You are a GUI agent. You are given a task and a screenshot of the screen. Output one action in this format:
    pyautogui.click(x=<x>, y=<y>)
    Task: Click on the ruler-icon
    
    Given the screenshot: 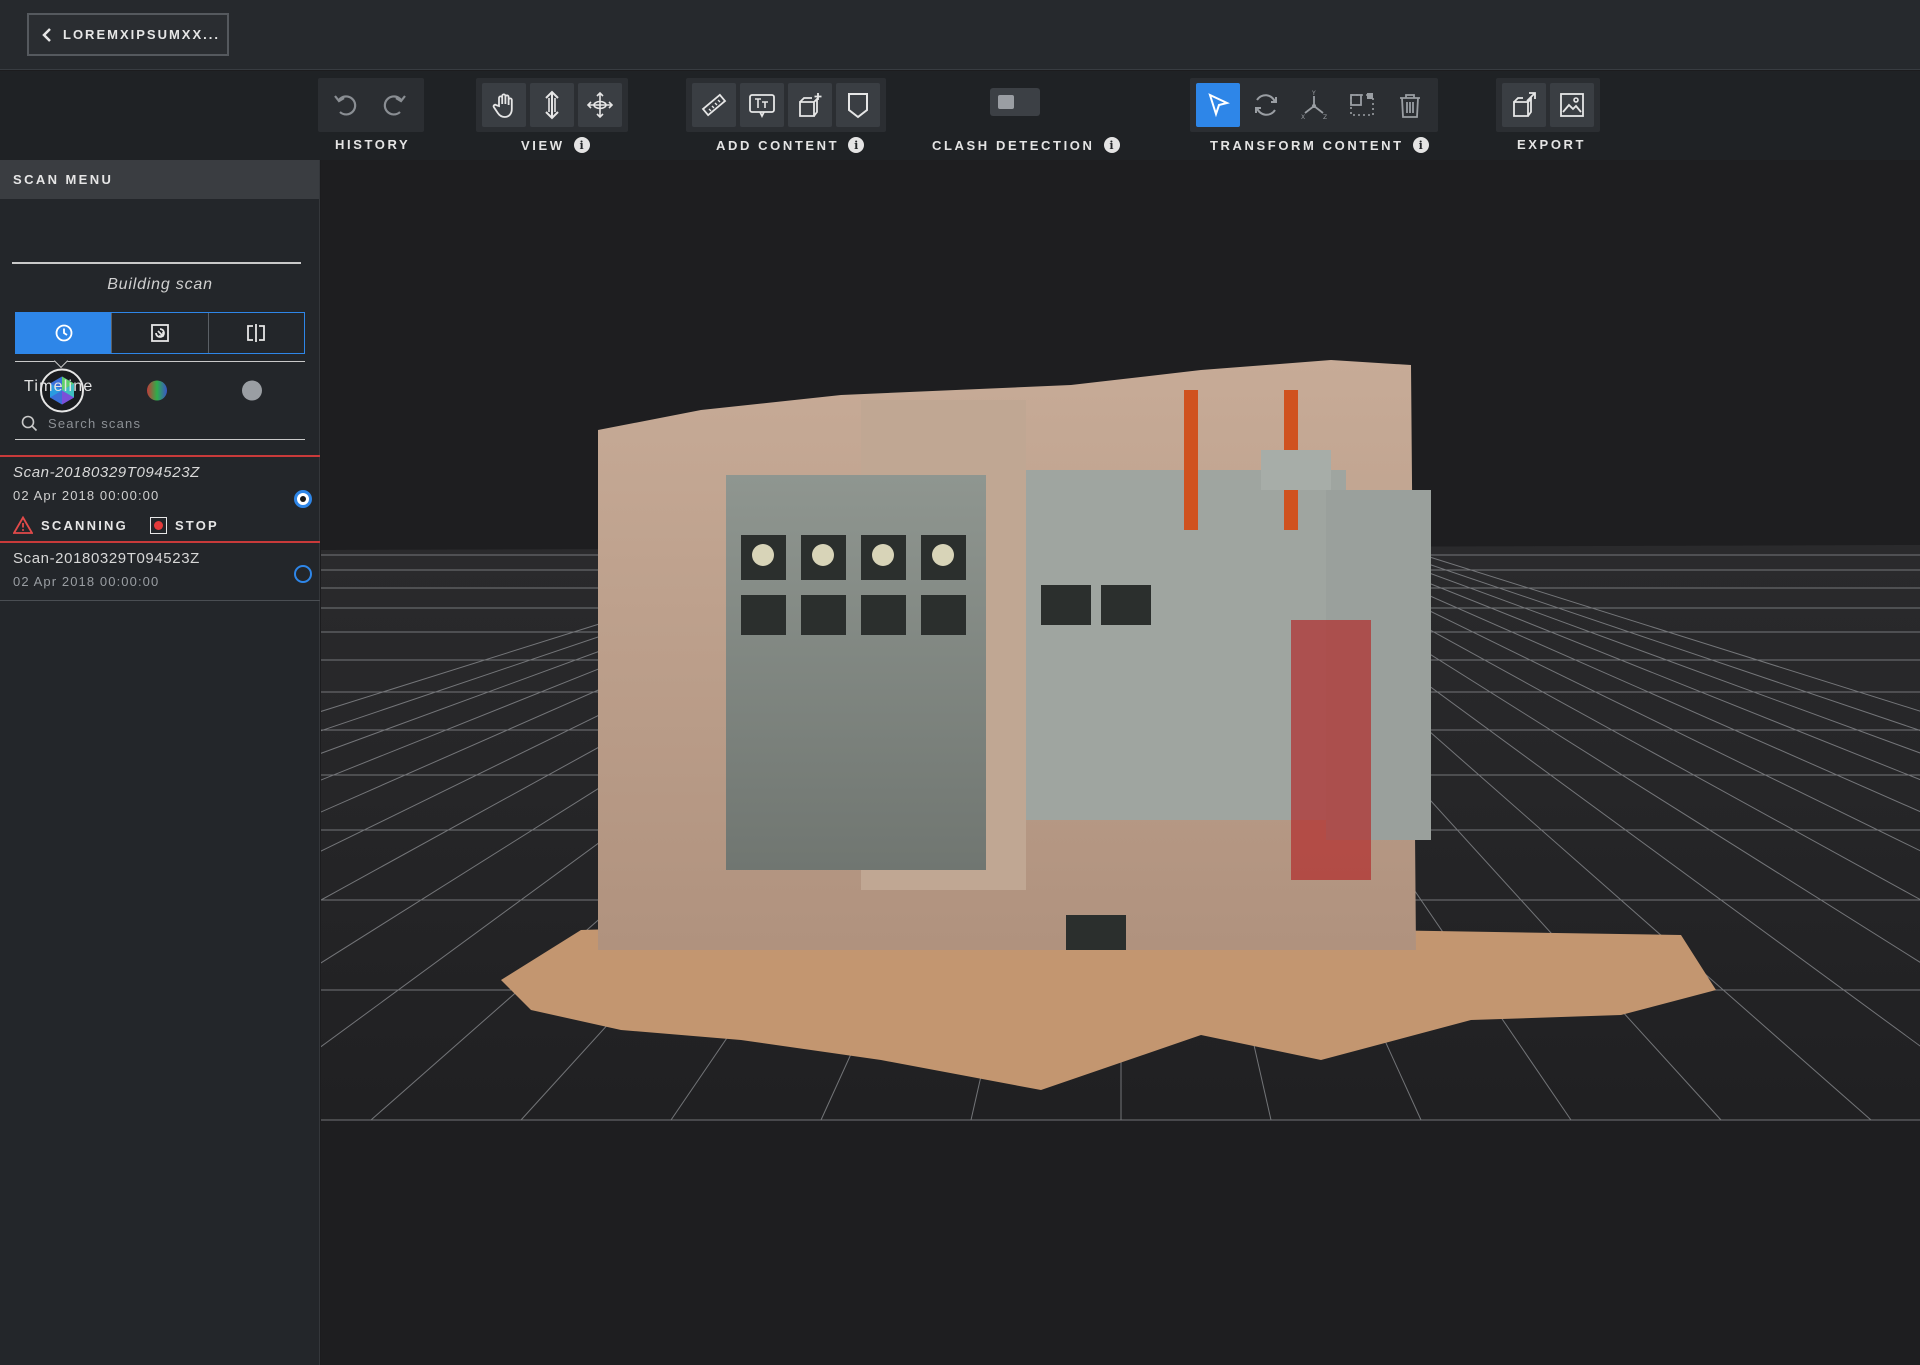 What is the action you would take?
    pyautogui.click(x=714, y=105)
    